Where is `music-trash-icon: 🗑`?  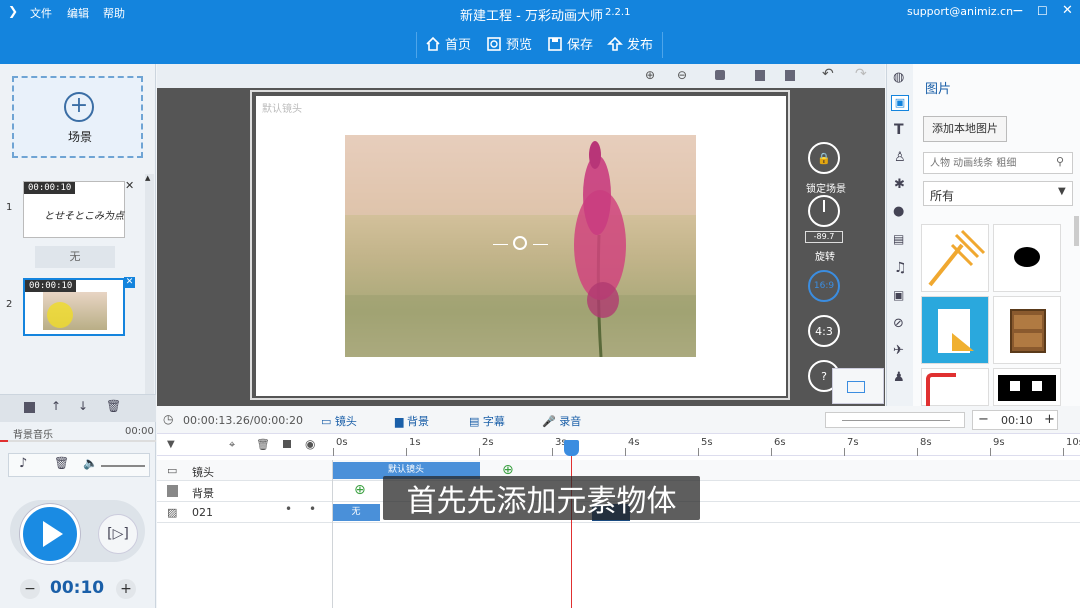
music-trash-icon: 🗑 is located at coordinates (61, 463).